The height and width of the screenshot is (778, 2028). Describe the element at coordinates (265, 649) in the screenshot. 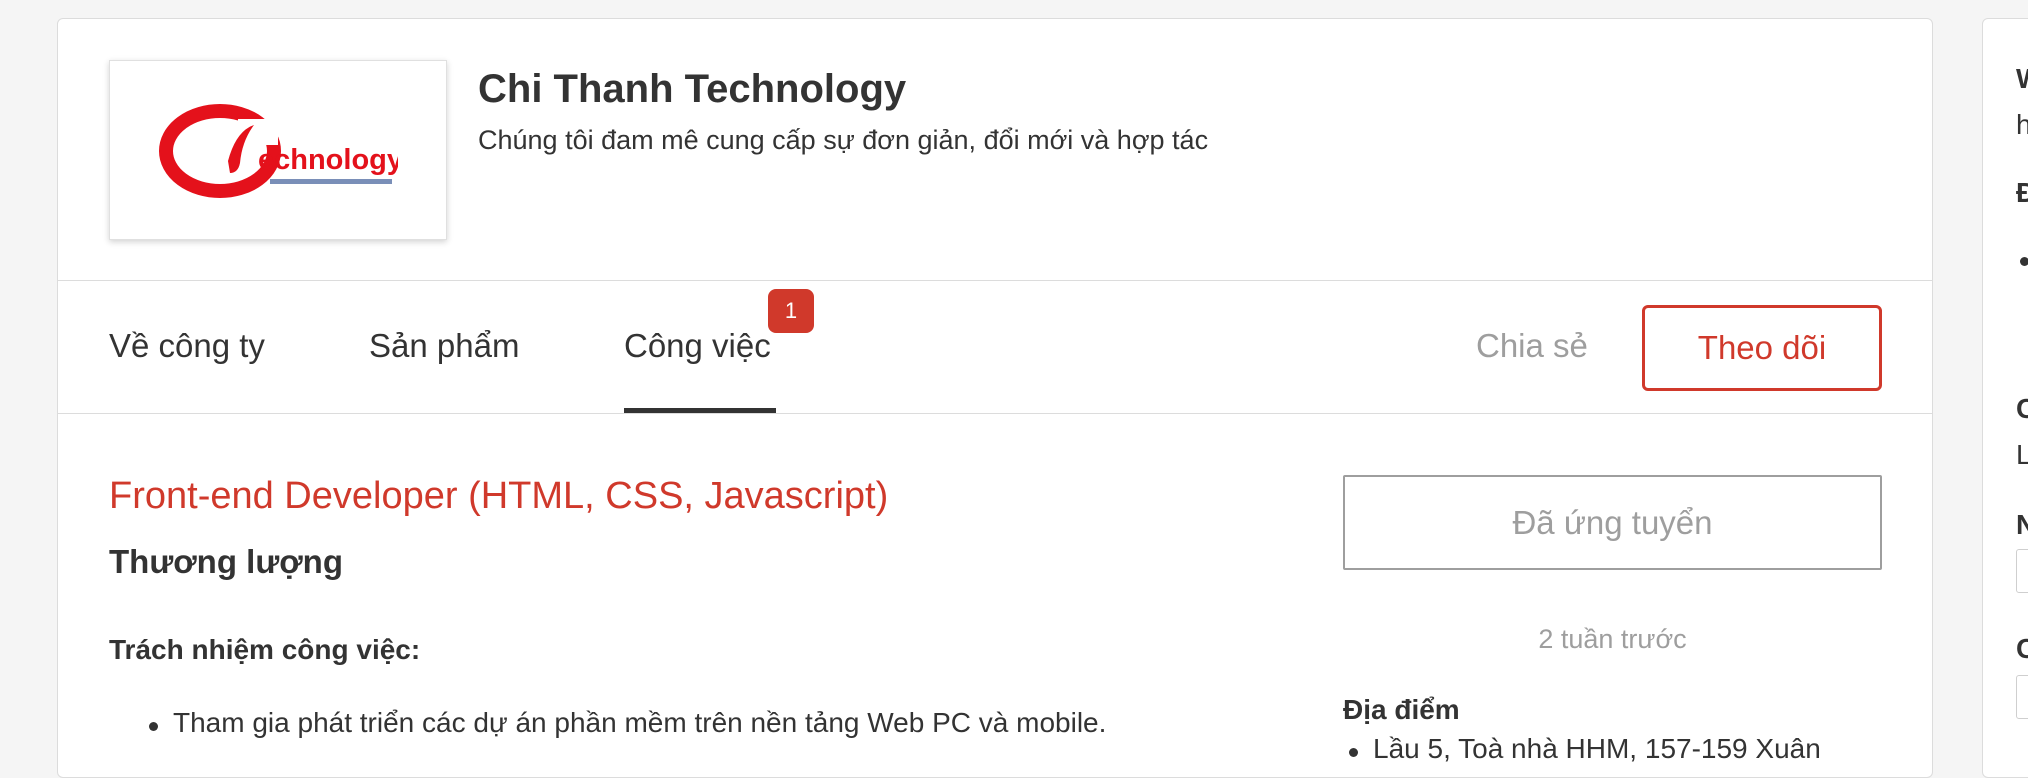

I see `responsibilities-heading: Trách nhiệm công việc:` at that location.